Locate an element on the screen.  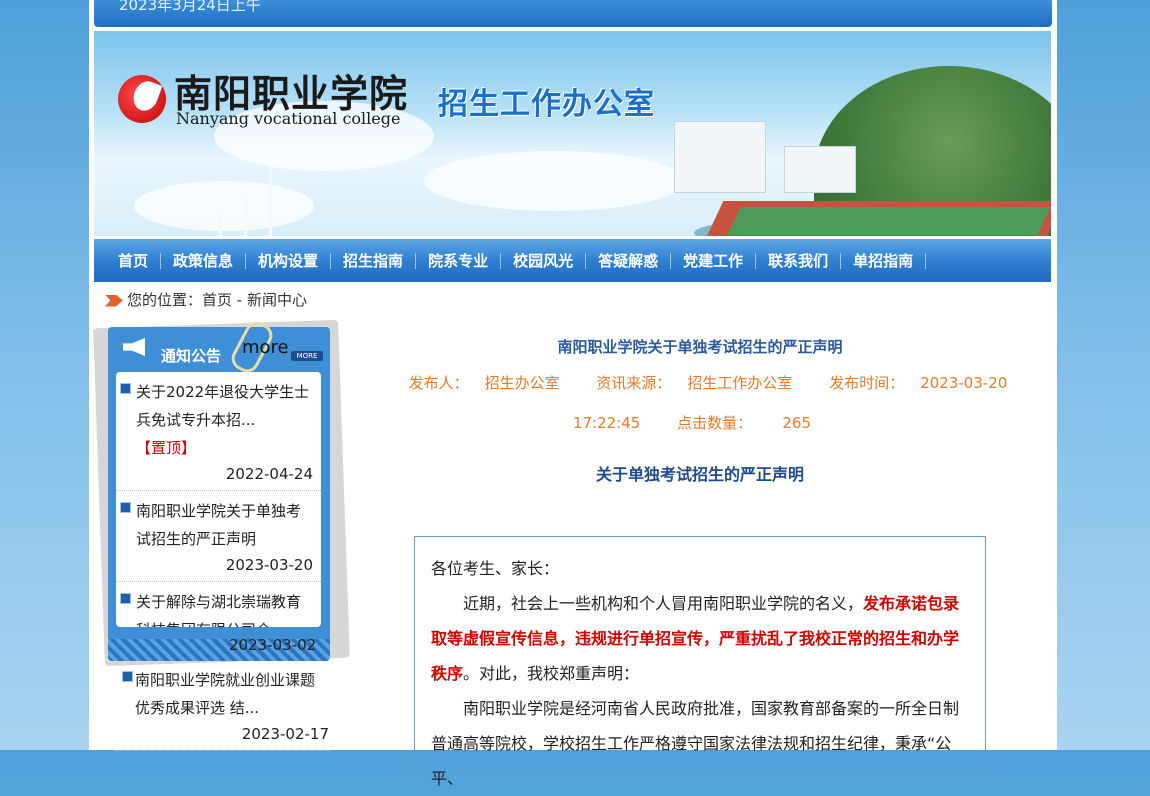
list-item: 关于2022年退役大学生士兵免试专升本招... 【置顶】 2022-04-24 is located at coordinates (218, 431).